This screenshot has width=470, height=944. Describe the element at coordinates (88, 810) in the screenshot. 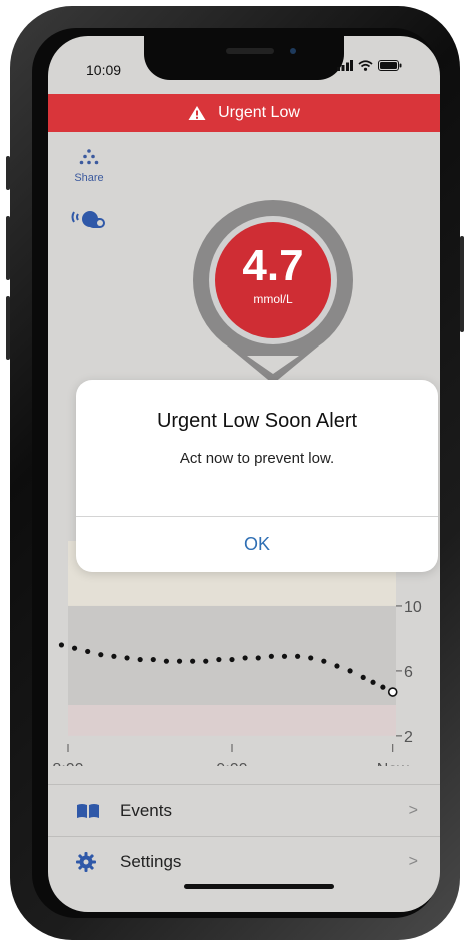

I see `book-icon` at that location.